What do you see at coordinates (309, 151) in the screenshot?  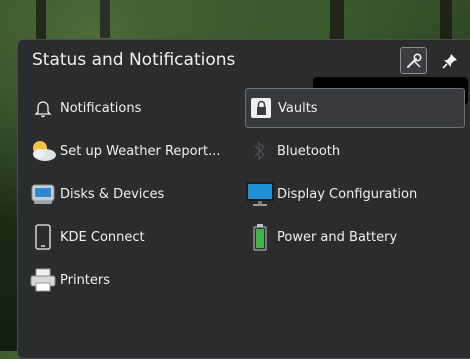 I see `item-label: Bluetooth` at bounding box center [309, 151].